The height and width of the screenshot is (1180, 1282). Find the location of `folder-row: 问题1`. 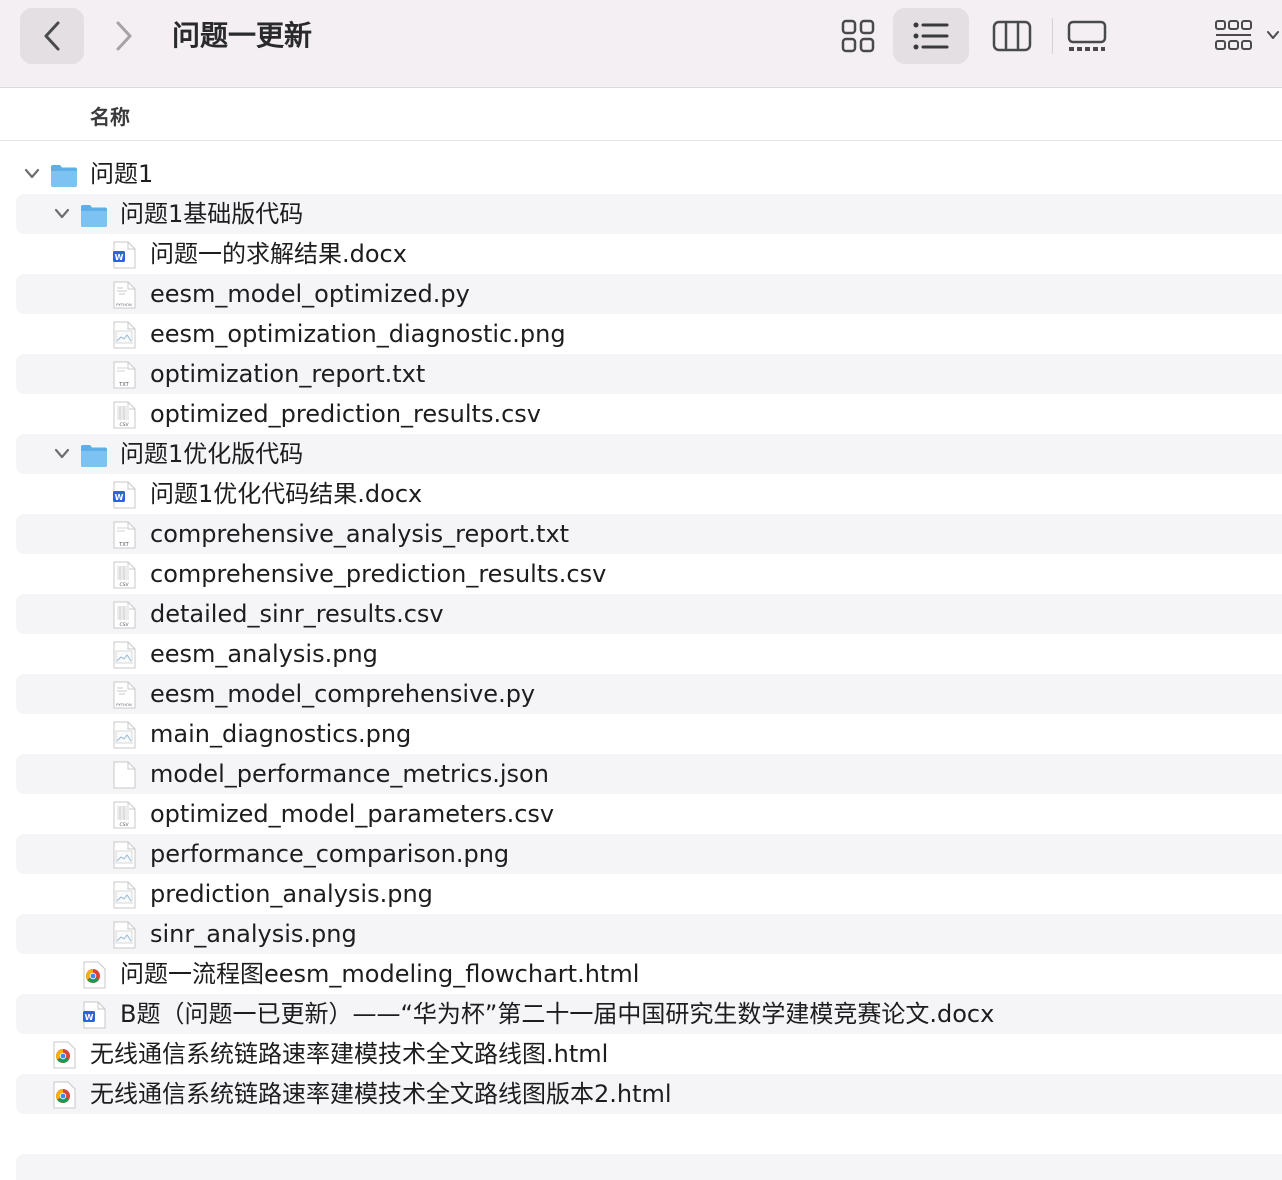

folder-row: 问题1 is located at coordinates (641, 174).